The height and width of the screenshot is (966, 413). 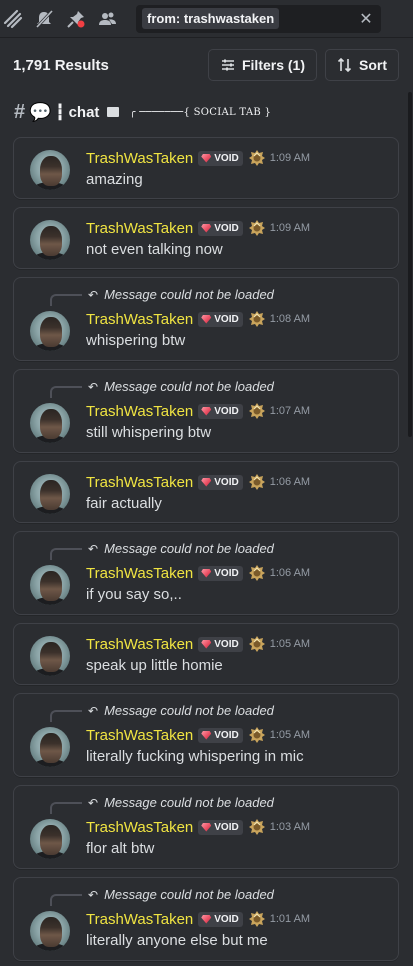 I want to click on search-query-chip: from: trashwastaken, so click(x=211, y=18).